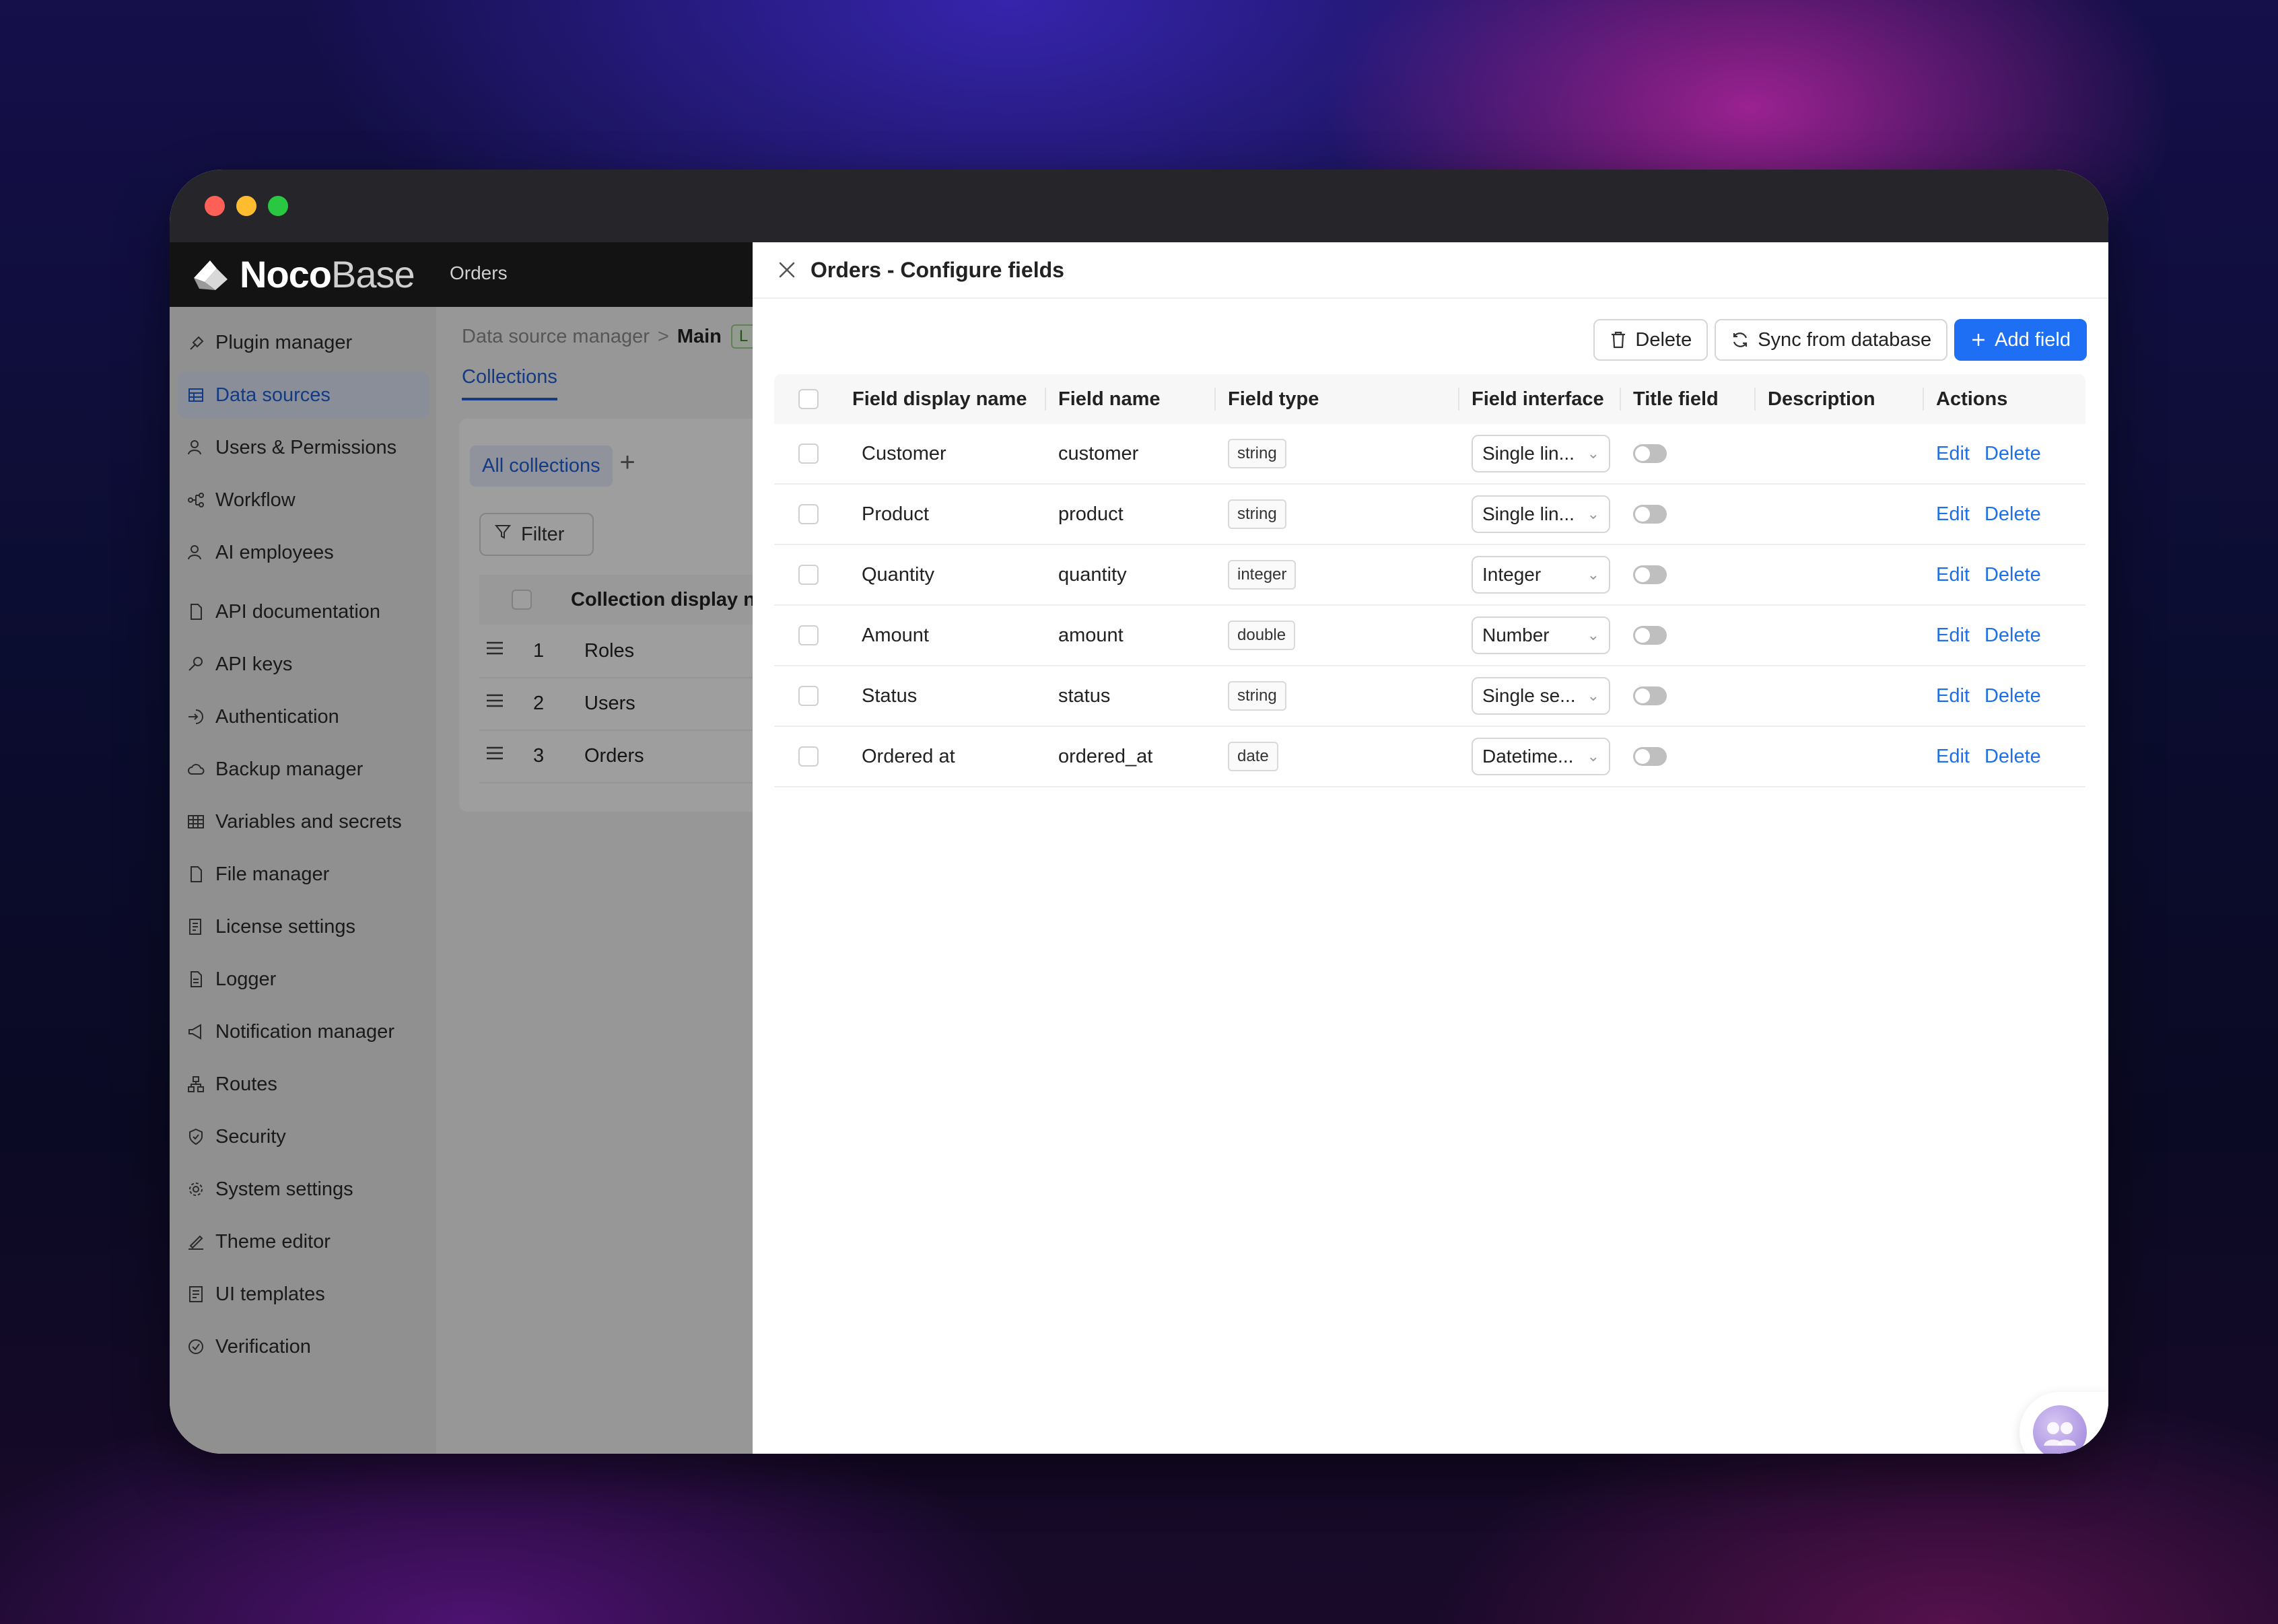  Describe the element at coordinates (895, 635) in the screenshot. I see `field-display-name: Amount` at that location.